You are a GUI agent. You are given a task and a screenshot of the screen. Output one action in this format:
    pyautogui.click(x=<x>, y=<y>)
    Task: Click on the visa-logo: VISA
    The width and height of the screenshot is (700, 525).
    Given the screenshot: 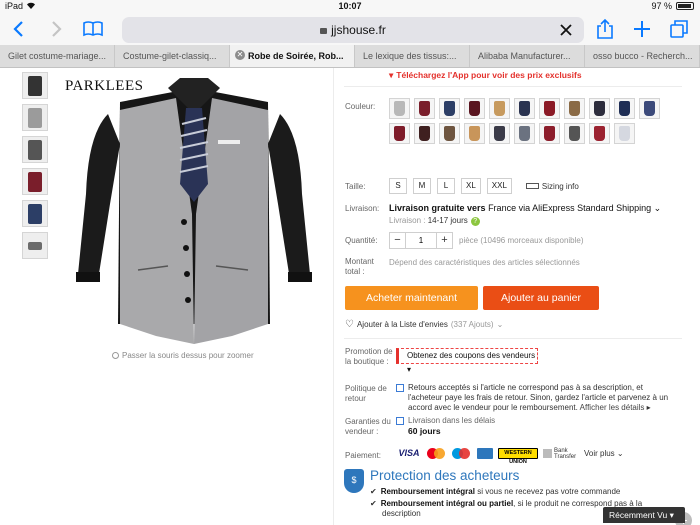 What is the action you would take?
    pyautogui.click(x=409, y=453)
    